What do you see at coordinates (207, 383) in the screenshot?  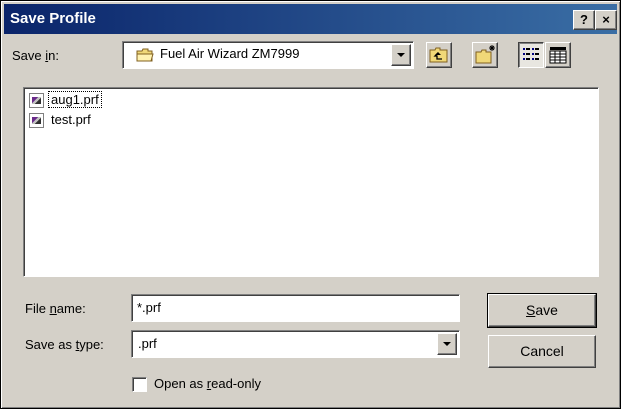 I see `open-as-read-only-label: Open as read-only` at bounding box center [207, 383].